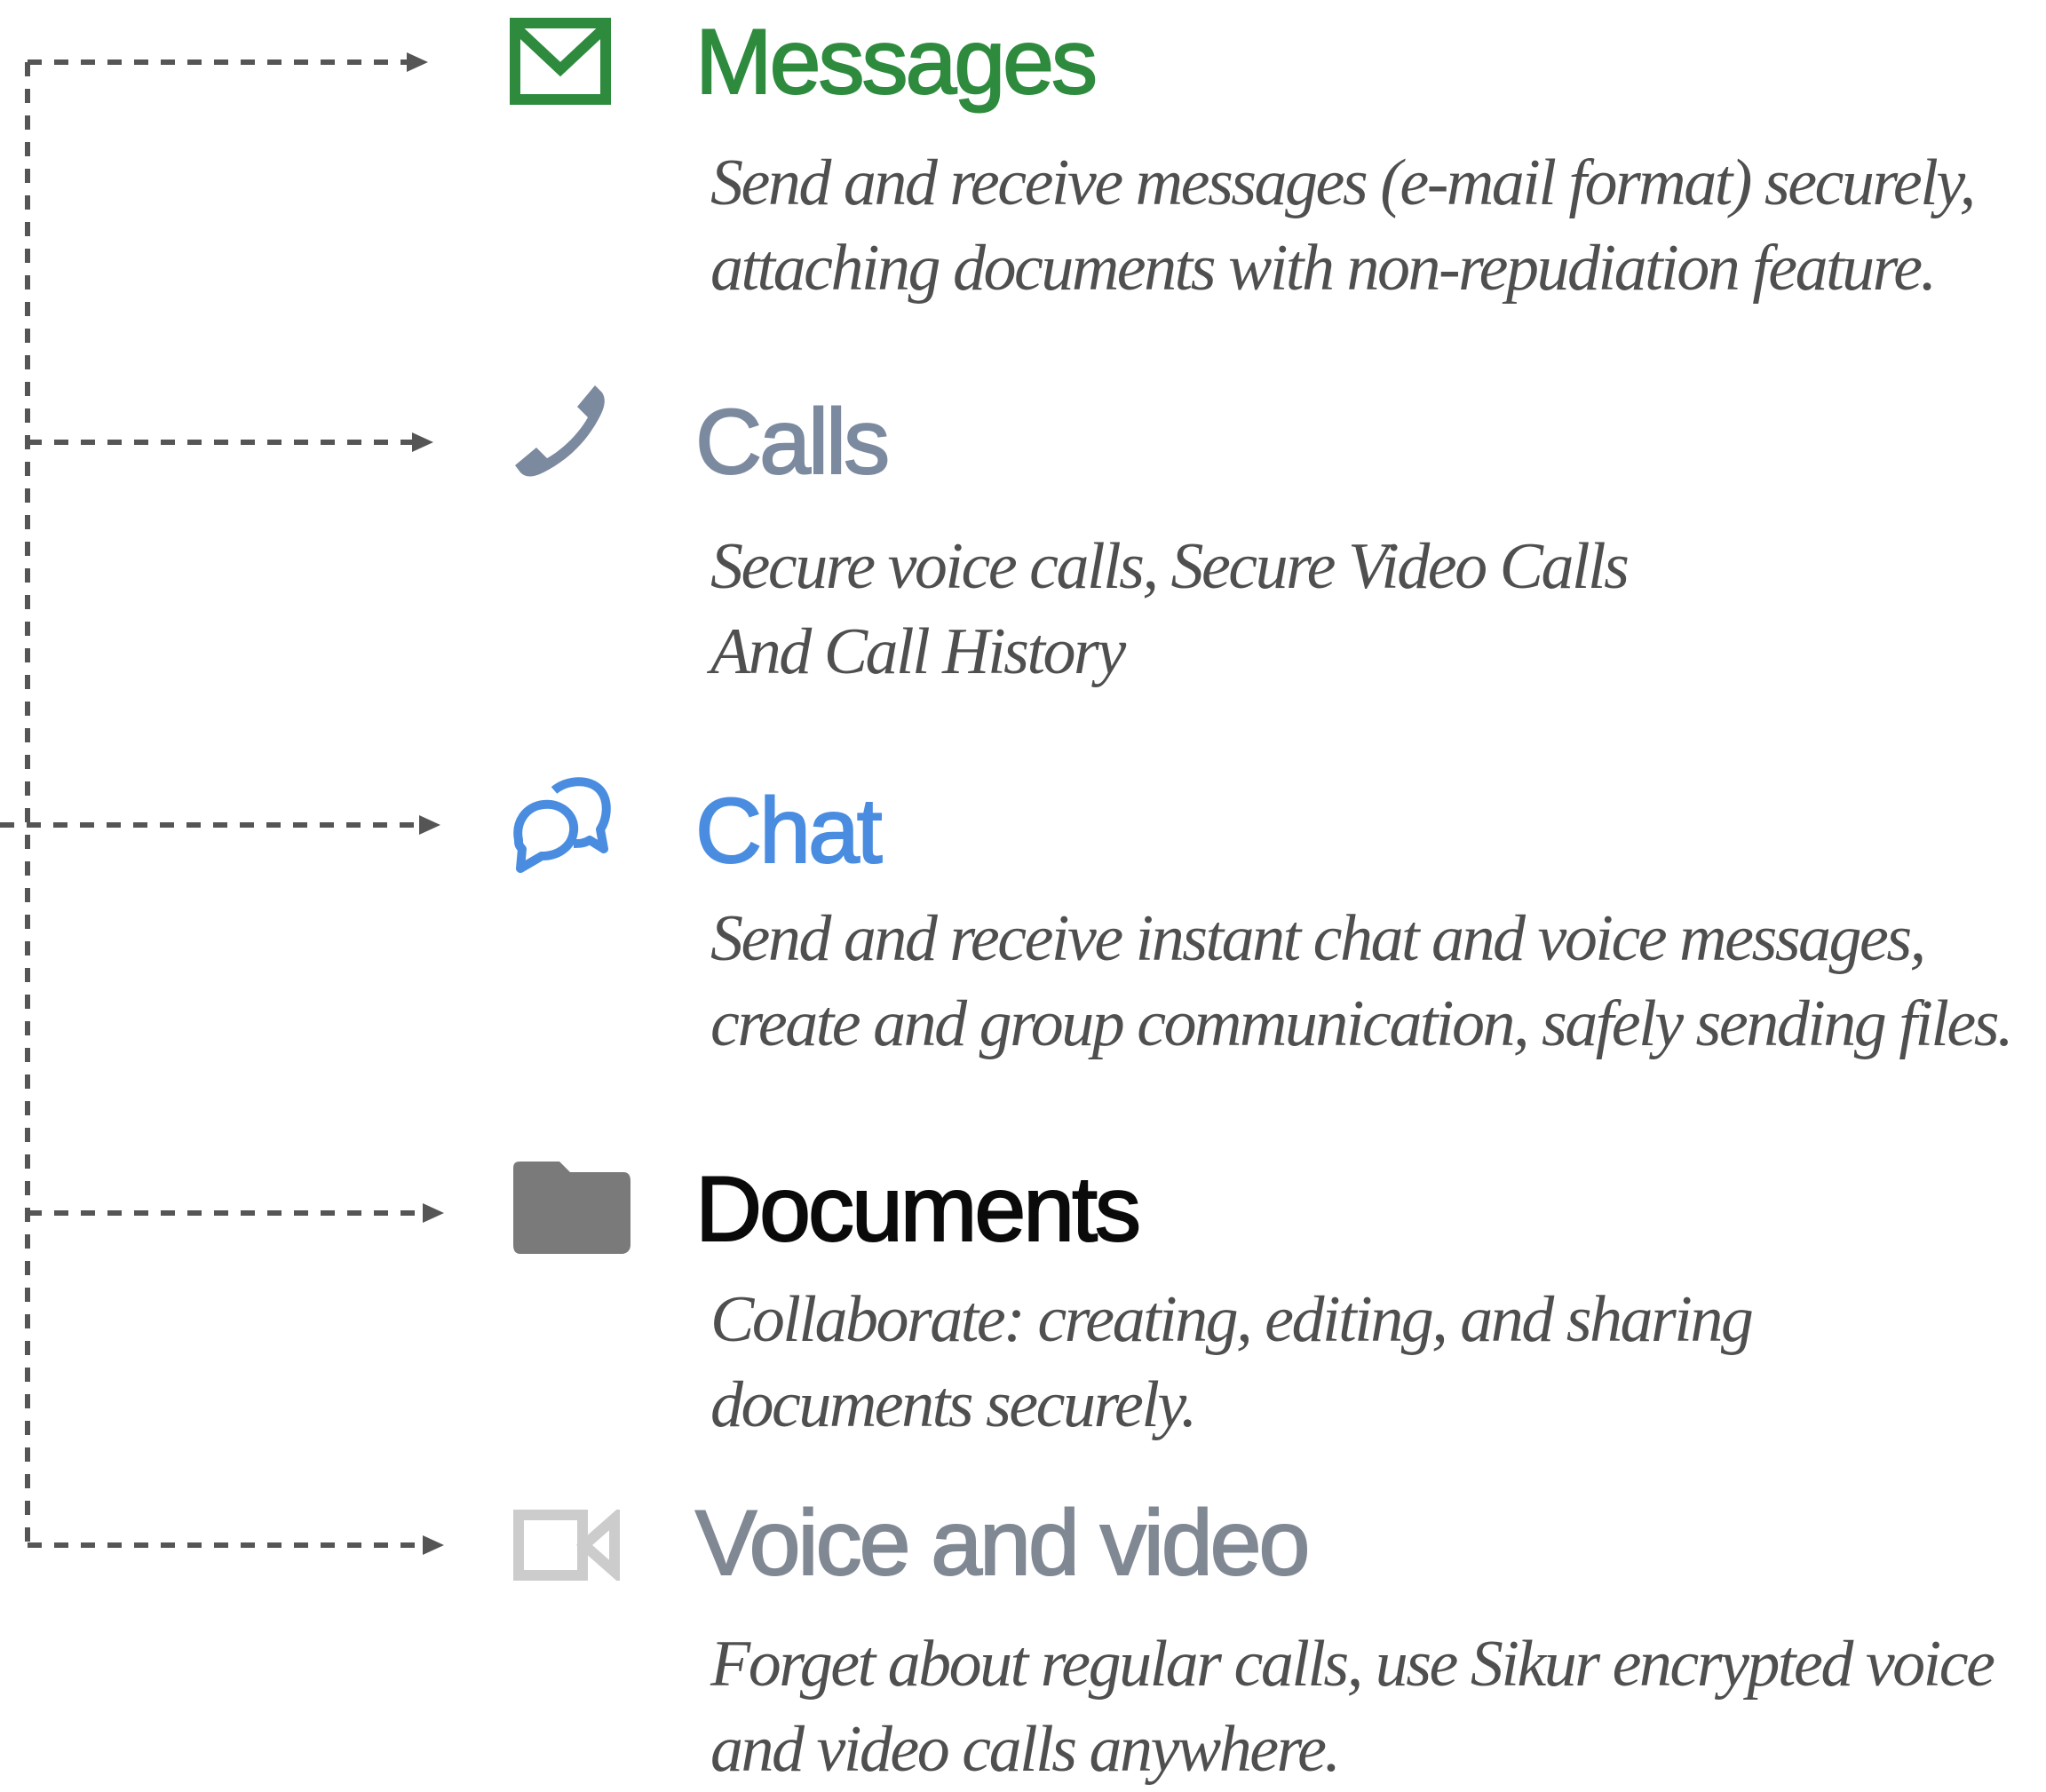 The height and width of the screenshot is (1792, 2046). What do you see at coordinates (572, 1208) in the screenshot?
I see `folder-icon` at bounding box center [572, 1208].